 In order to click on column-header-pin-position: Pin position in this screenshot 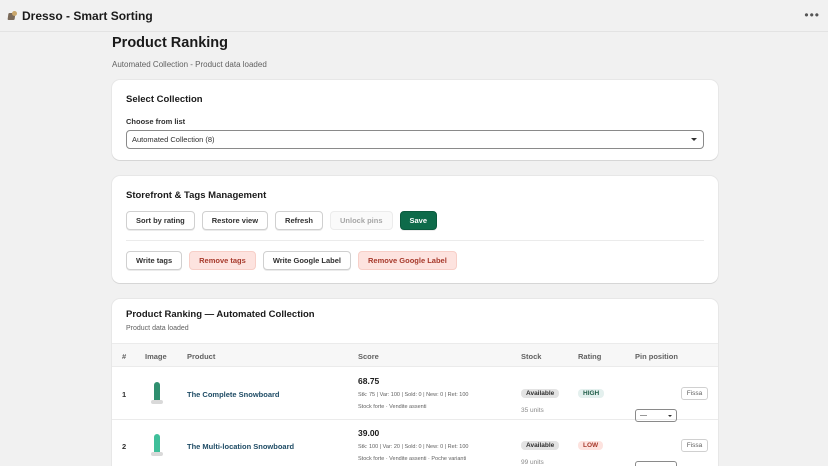, I will do `click(656, 356)`.